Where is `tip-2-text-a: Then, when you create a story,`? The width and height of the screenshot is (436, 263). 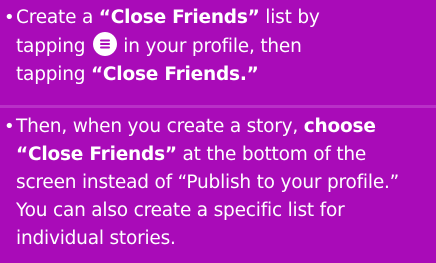
tip-2-text-a: Then, when you create a story, is located at coordinates (160, 126).